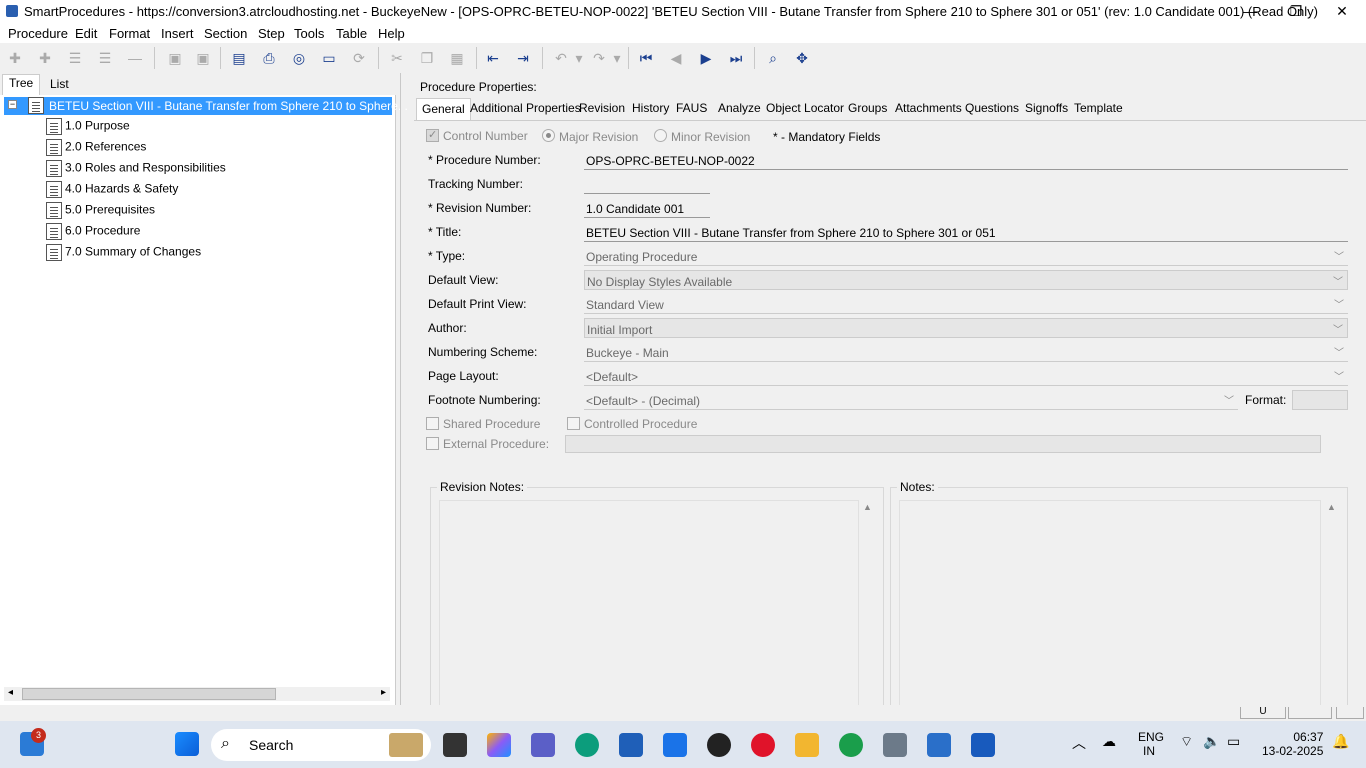 This screenshot has height=768, width=1366. Describe the element at coordinates (391, 32) in the screenshot. I see `menu-help: Help` at that location.